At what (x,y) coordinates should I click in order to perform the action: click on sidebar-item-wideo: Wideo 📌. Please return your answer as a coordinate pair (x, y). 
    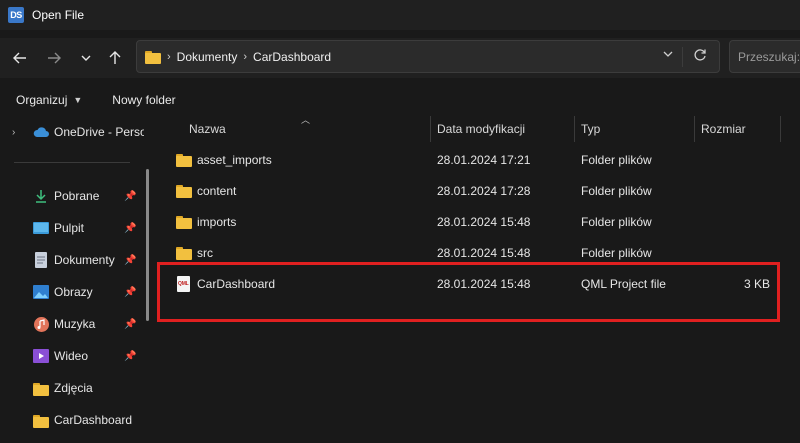
    Looking at the image, I should click on (72, 356).